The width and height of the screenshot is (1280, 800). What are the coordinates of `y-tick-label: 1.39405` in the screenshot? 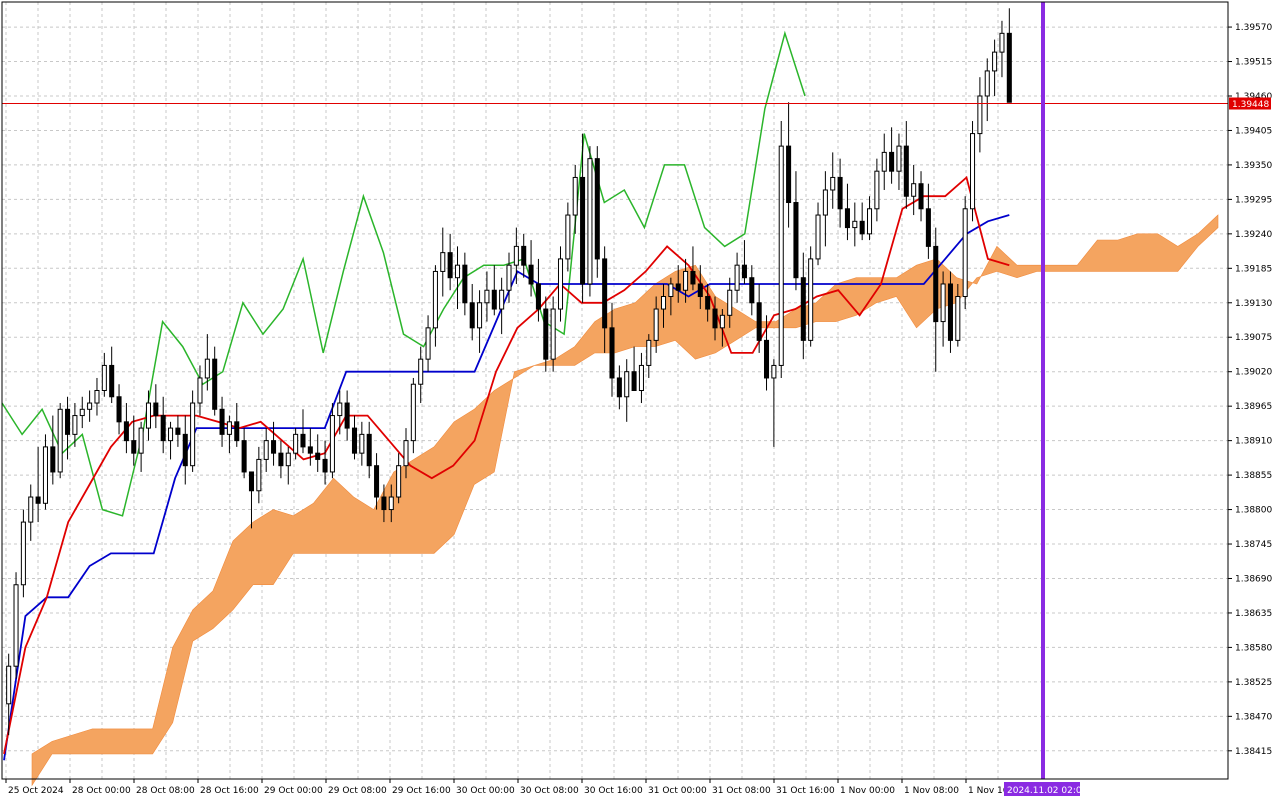 It's located at (1253, 131).